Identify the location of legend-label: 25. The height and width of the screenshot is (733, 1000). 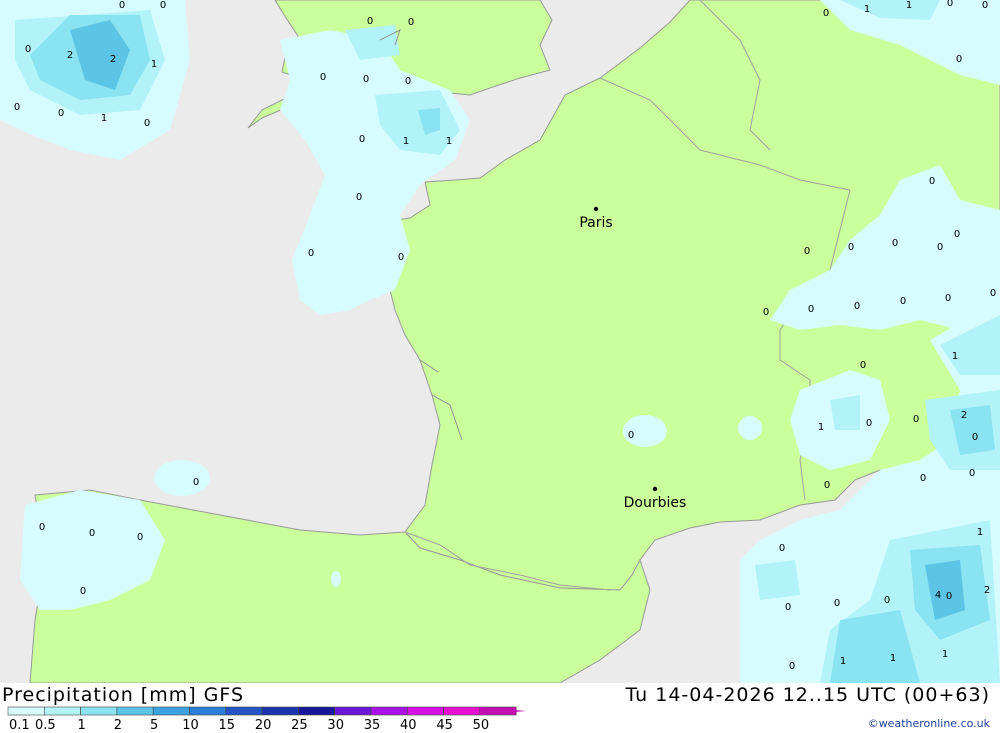
(299, 725).